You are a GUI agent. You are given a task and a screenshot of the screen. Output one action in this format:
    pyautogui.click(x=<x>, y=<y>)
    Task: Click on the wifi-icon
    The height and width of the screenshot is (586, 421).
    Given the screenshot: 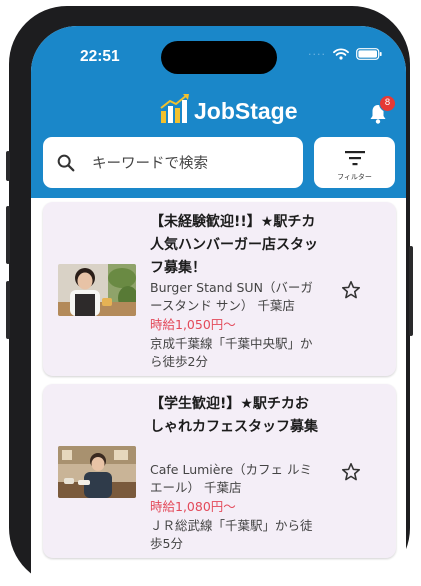 What is the action you would take?
    pyautogui.click(x=341, y=54)
    